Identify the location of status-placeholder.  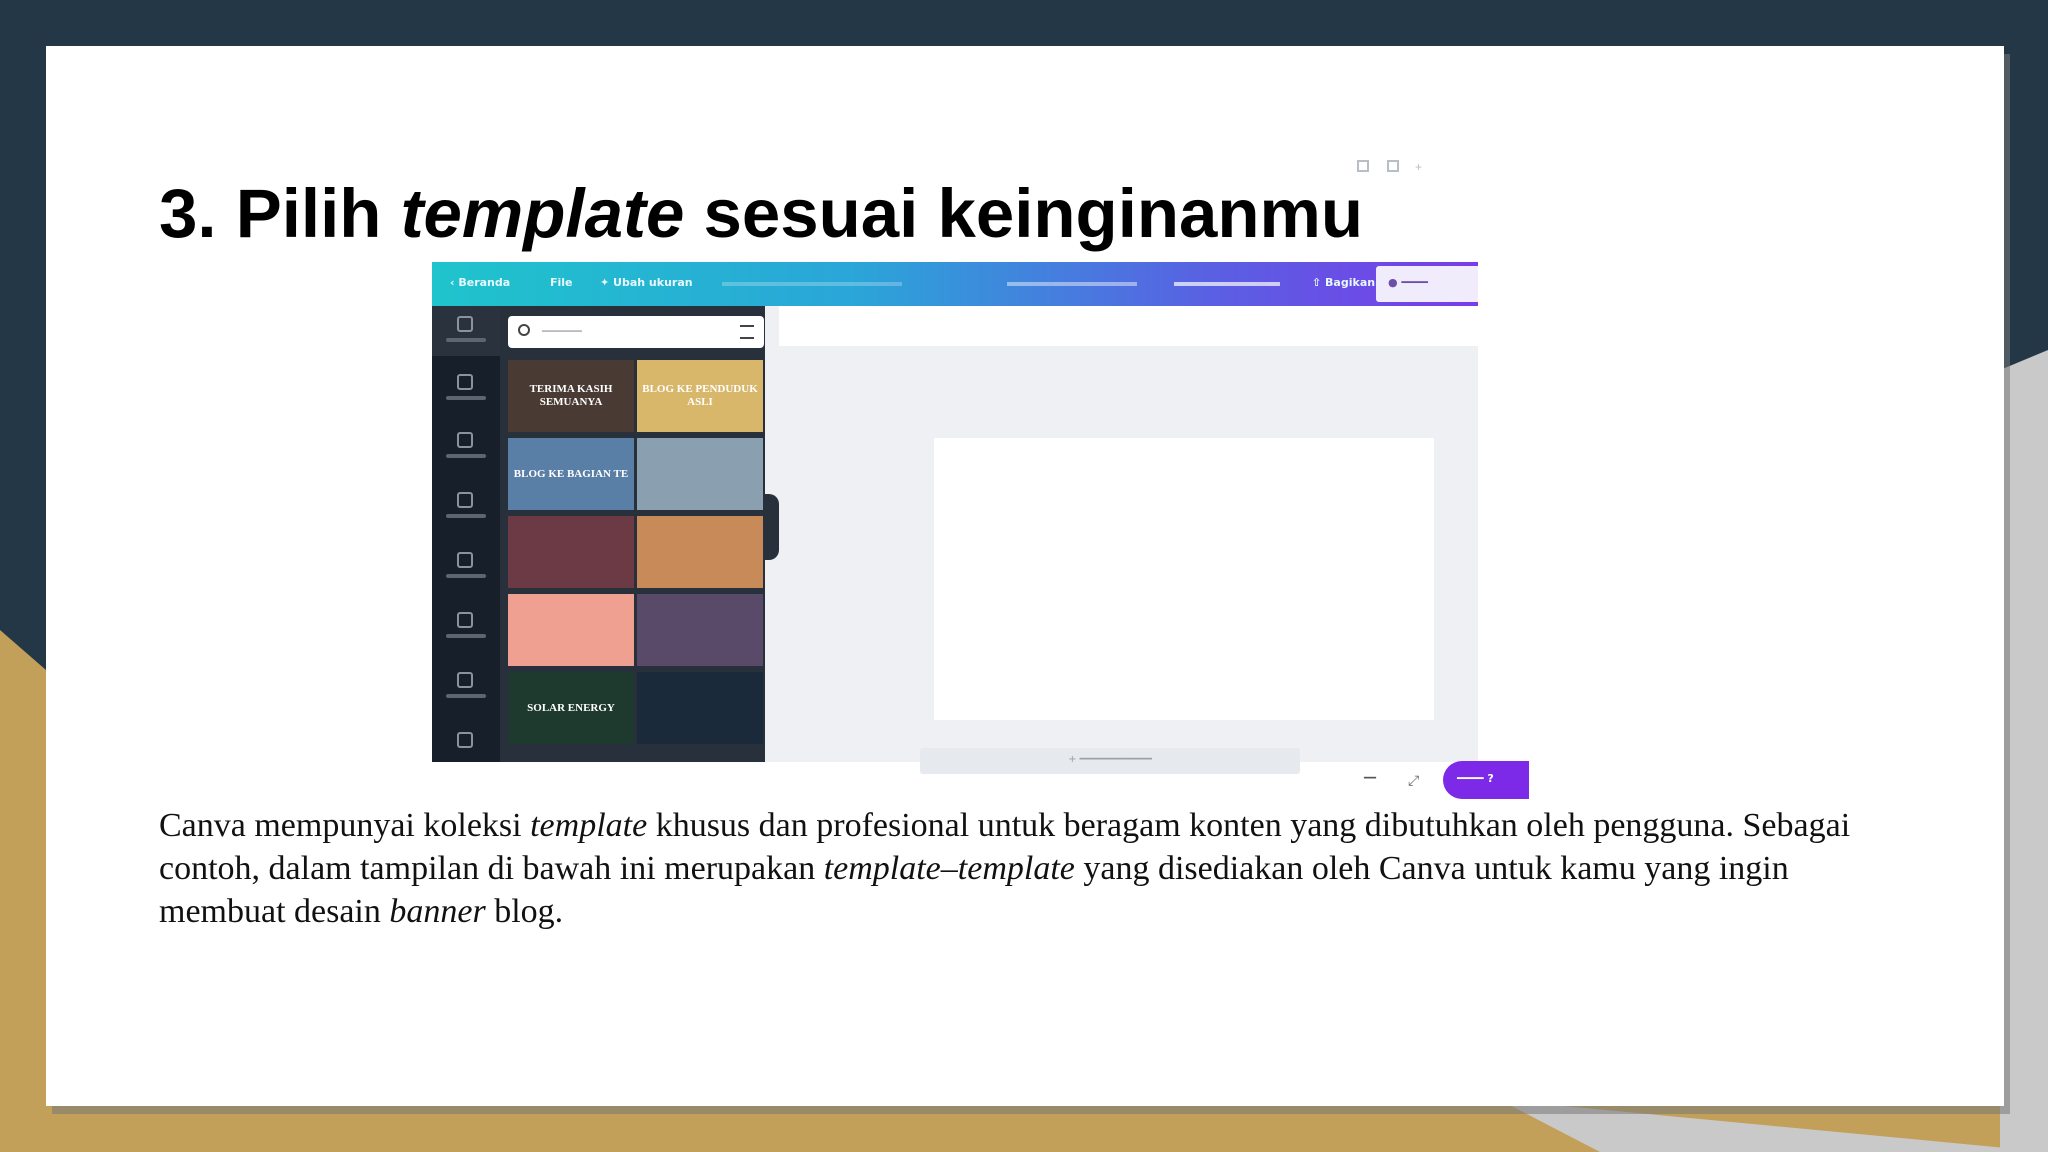
(812, 284).